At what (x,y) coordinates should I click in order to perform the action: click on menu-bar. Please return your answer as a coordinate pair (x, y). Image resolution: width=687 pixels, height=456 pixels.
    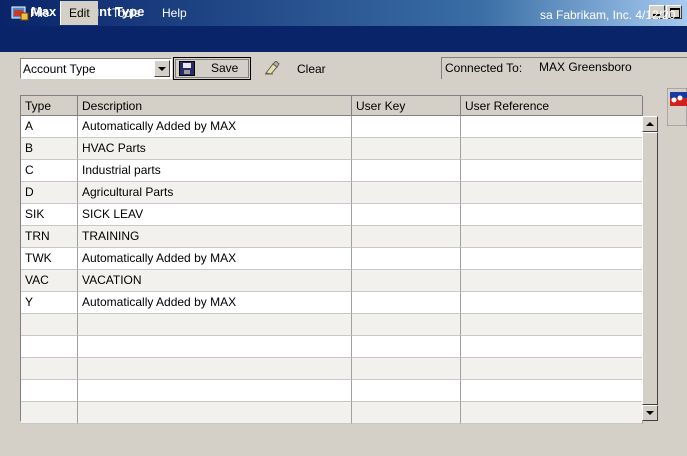
    Looking at the image, I should click on (343, 39).